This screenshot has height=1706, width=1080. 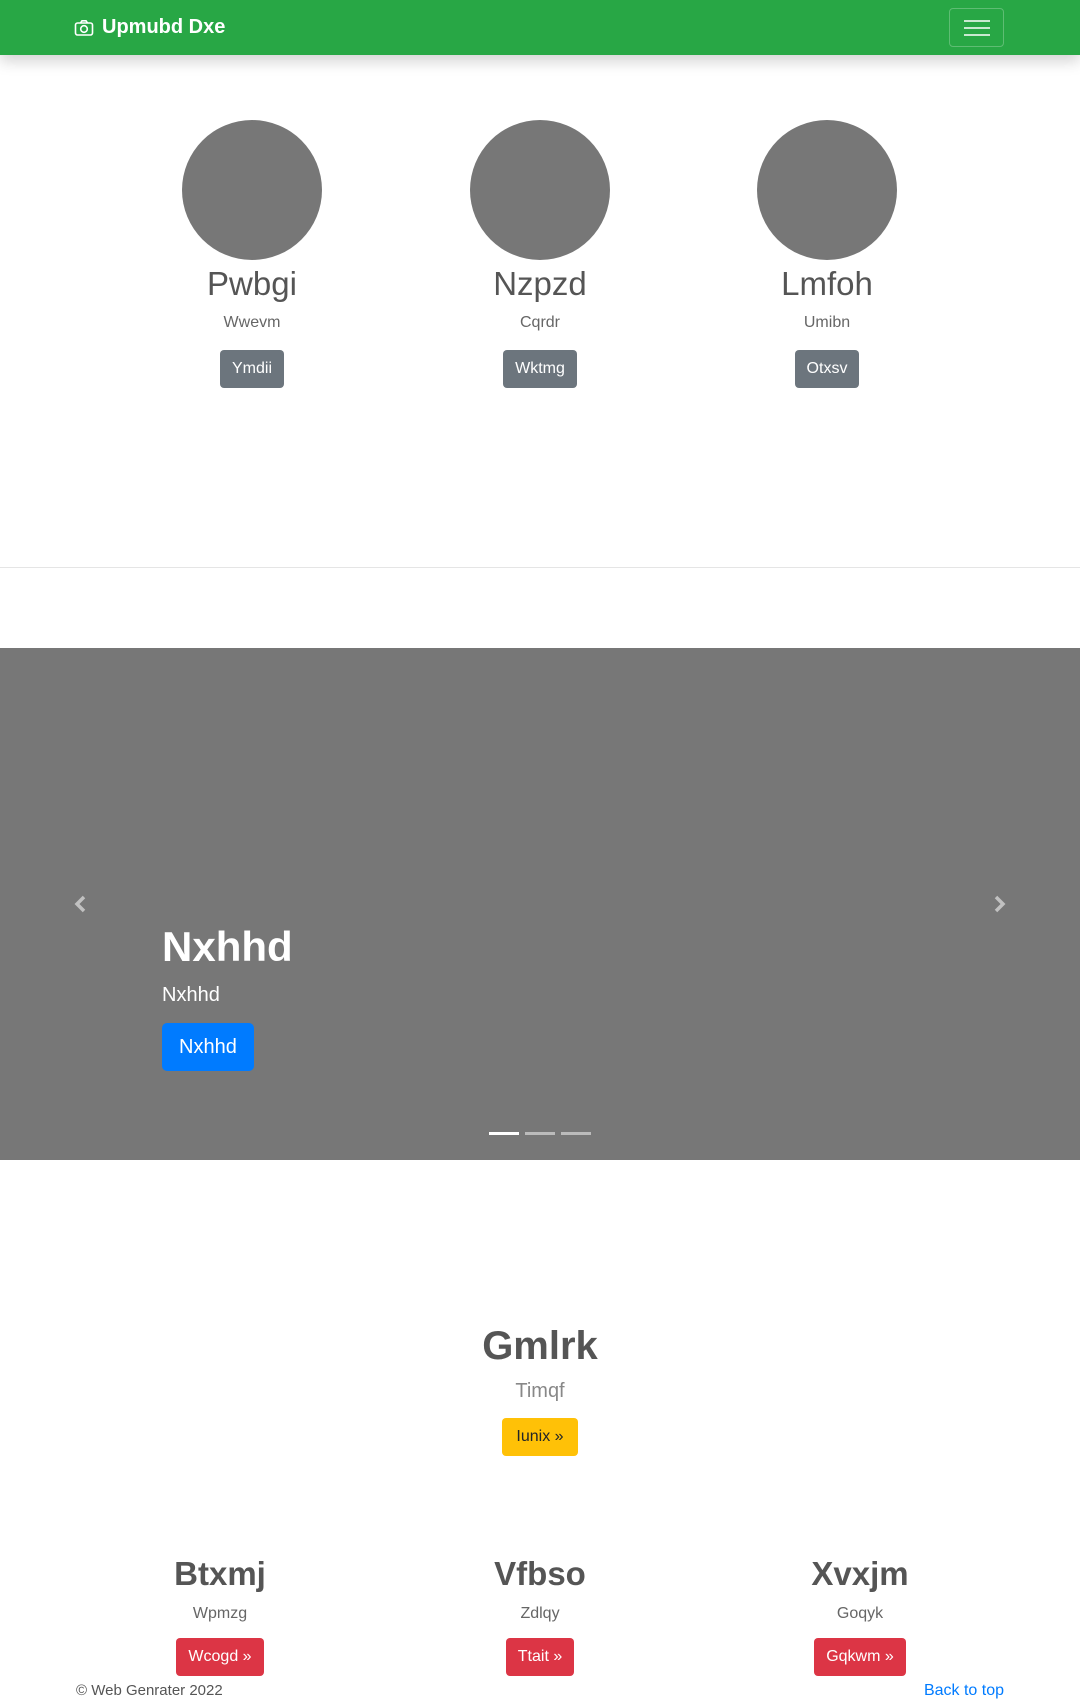 I want to click on hamburger-menu-icon, so click(x=977, y=21).